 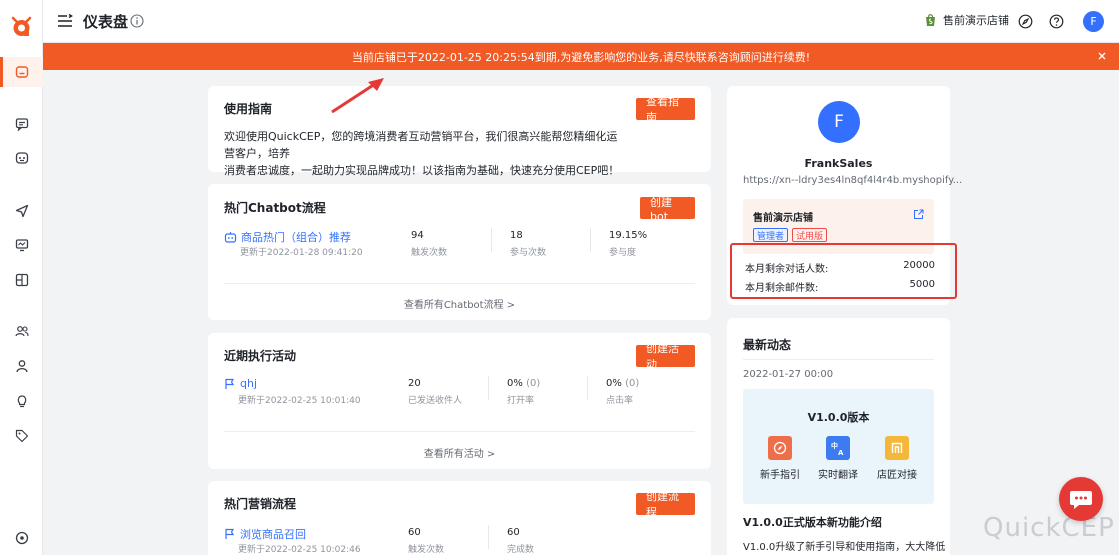 I want to click on nav-campaign-send-icon, so click(x=22, y=211).